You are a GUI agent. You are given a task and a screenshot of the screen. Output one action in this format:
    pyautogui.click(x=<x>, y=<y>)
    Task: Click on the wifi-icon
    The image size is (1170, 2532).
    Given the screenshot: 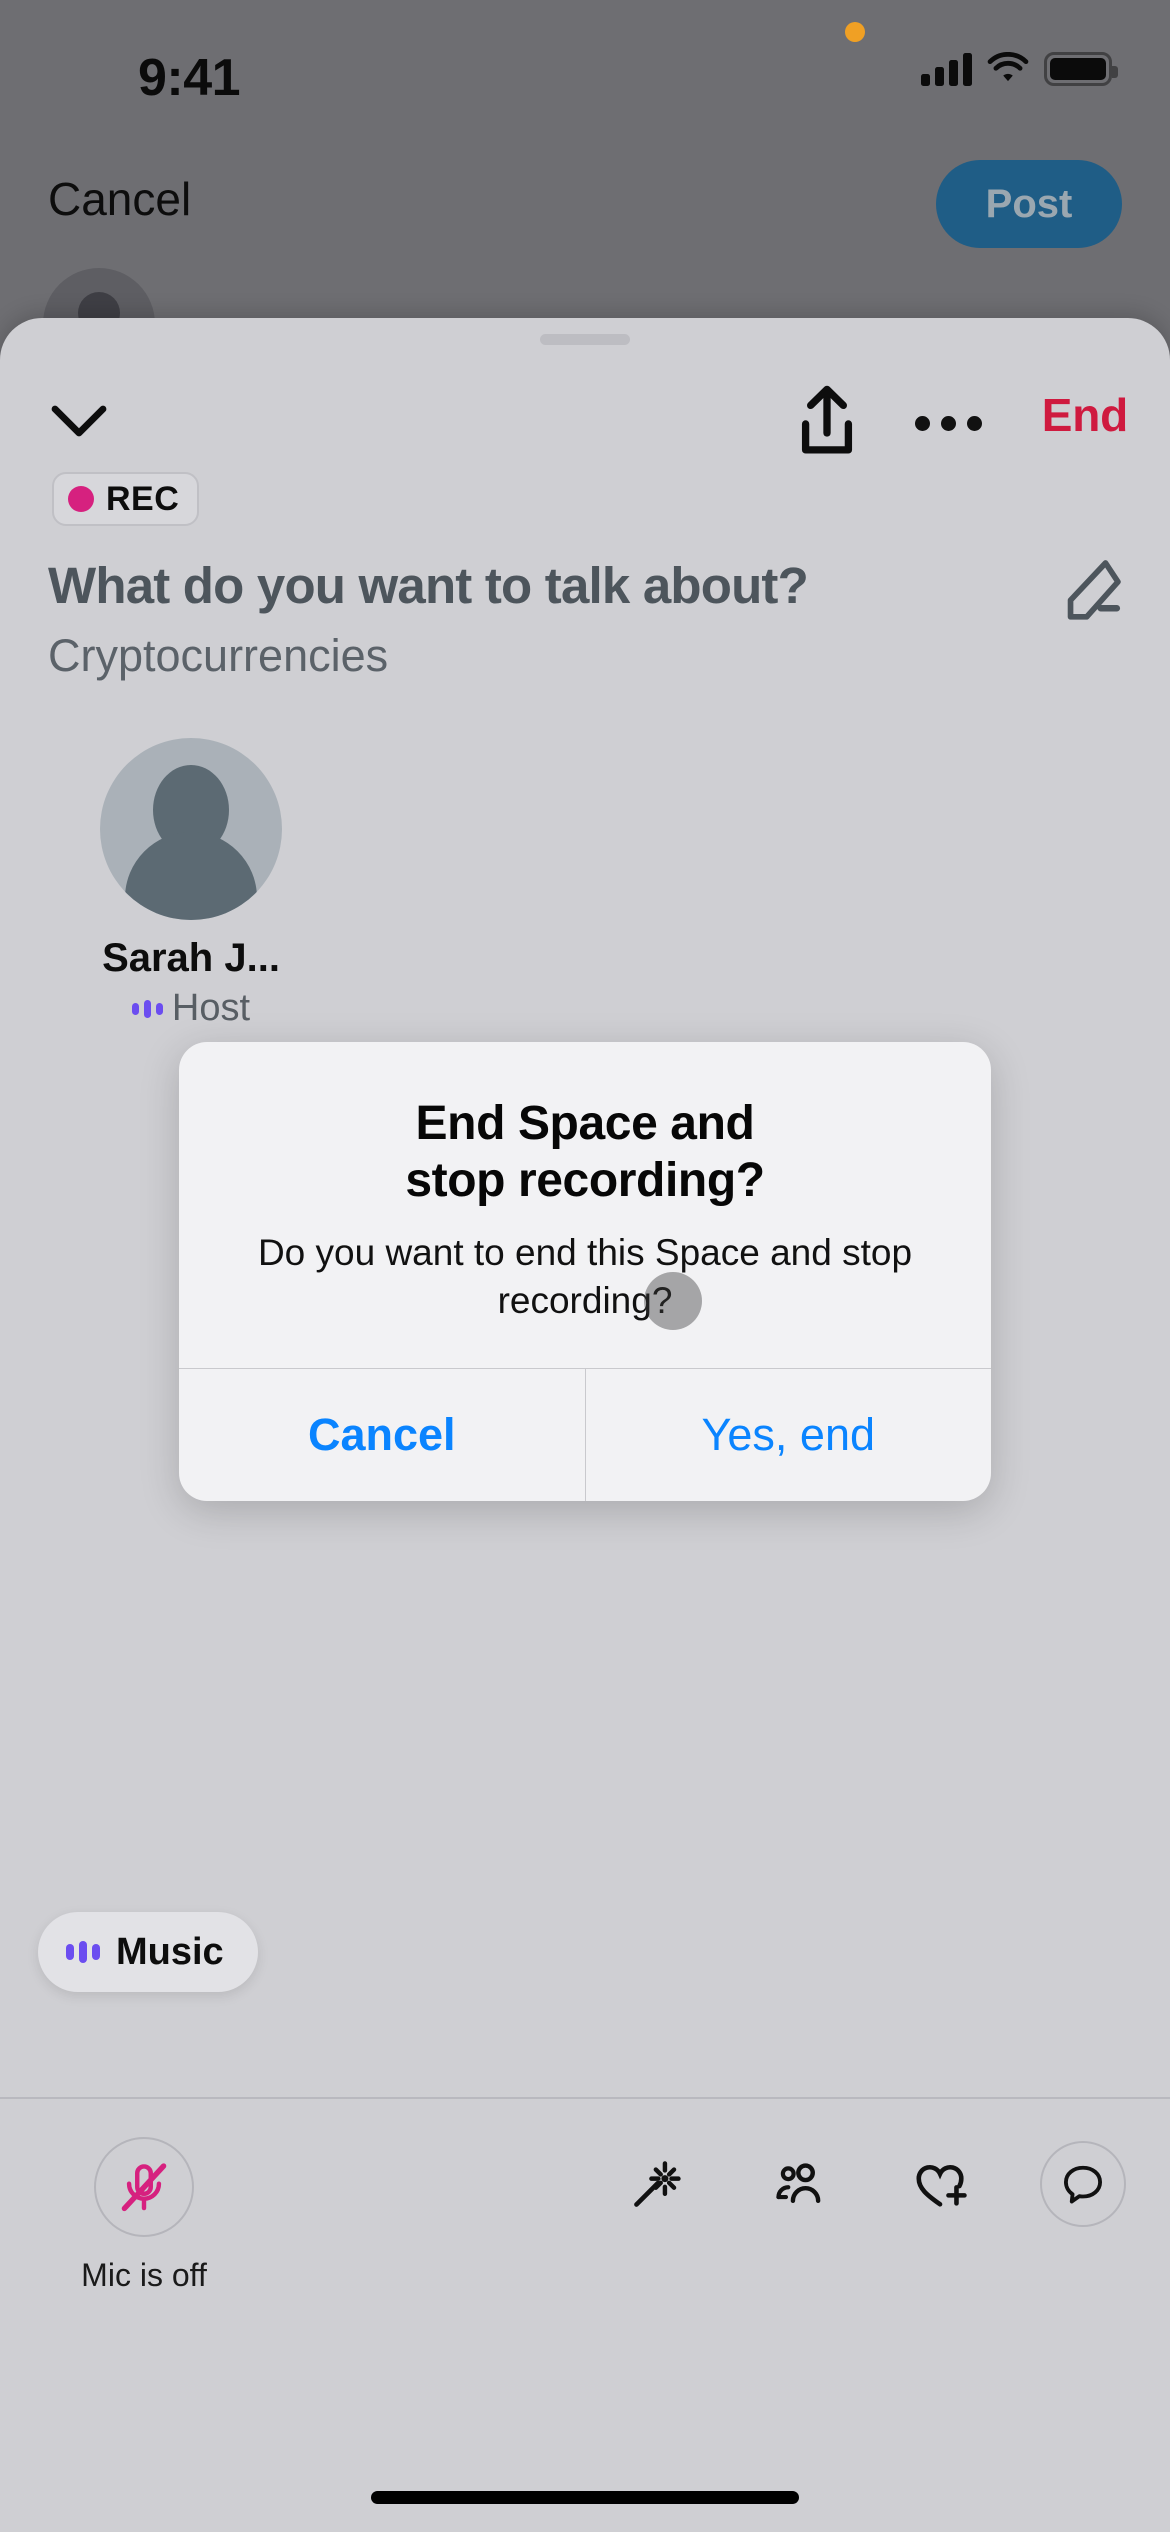 What is the action you would take?
    pyautogui.click(x=1008, y=67)
    